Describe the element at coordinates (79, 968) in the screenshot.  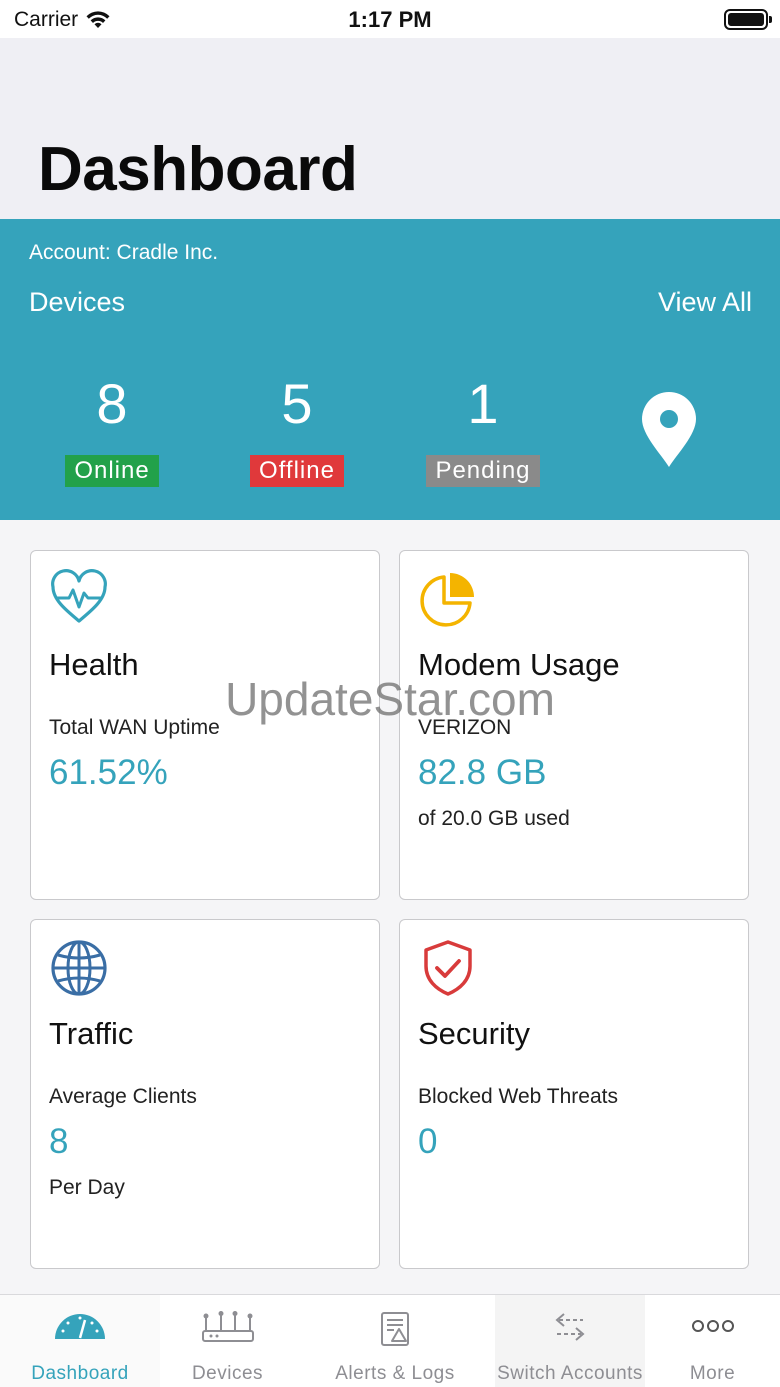
I see `globe-icon` at that location.